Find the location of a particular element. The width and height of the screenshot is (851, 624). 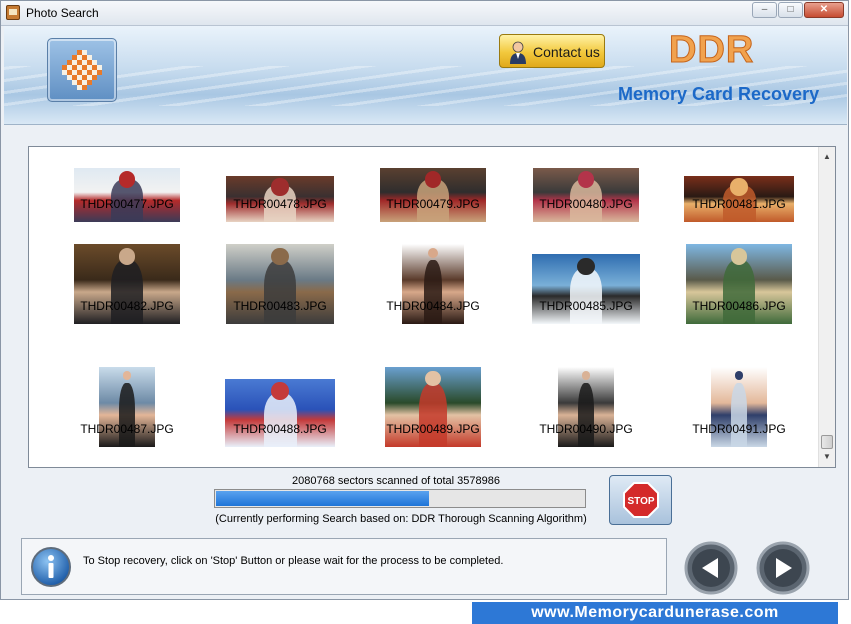

photo-filename: THDR00479.JPG is located at coordinates (433, 204).